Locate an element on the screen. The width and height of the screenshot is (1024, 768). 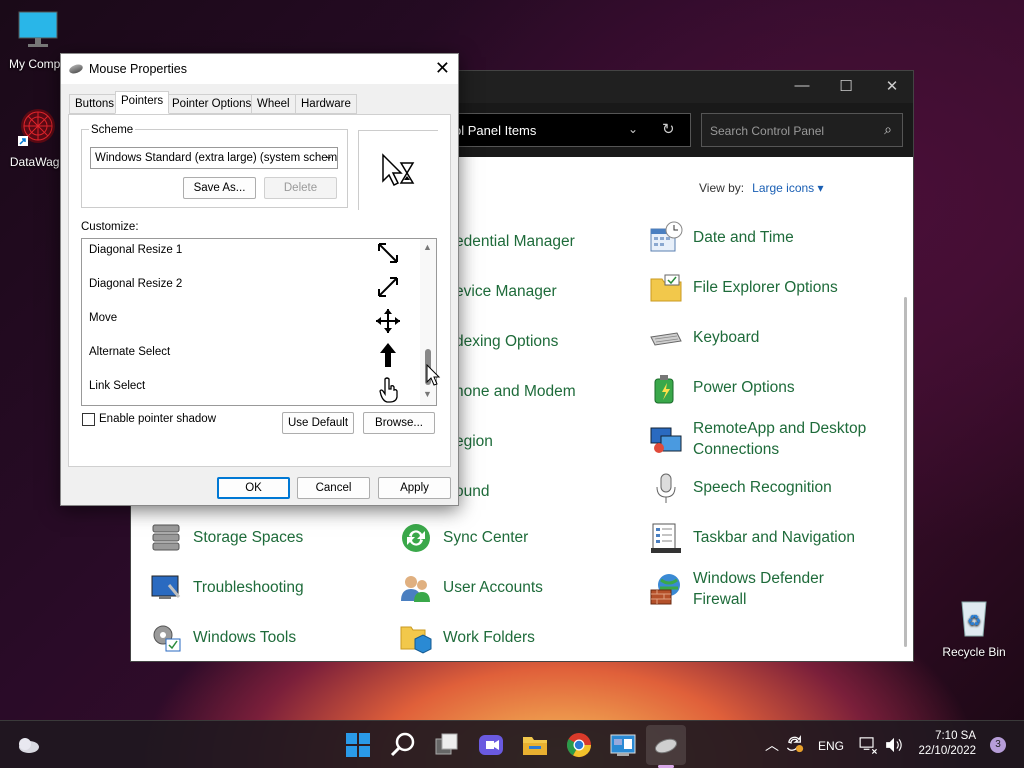
dialog-title: Mouse Properties is located at coordinates (138, 69).